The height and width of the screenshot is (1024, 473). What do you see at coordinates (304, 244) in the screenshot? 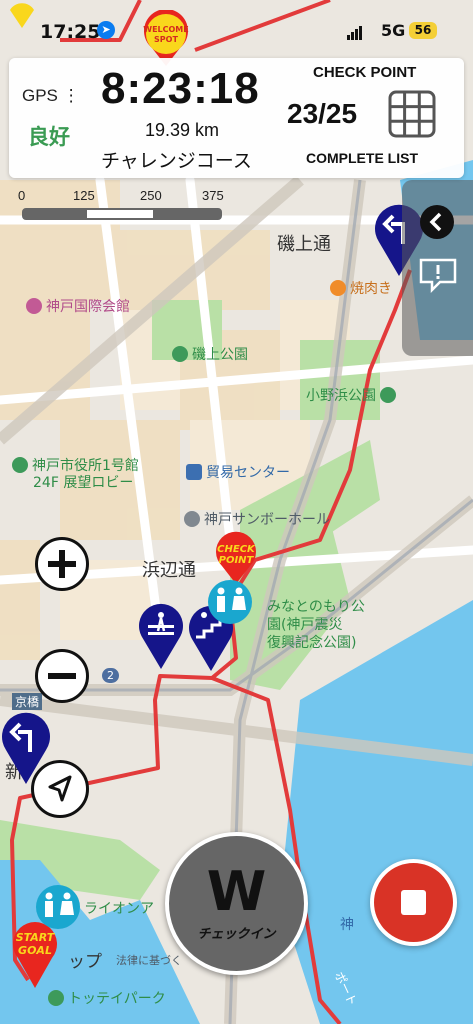
I see `map-label-isogami-dori: 磯上通` at bounding box center [304, 244].